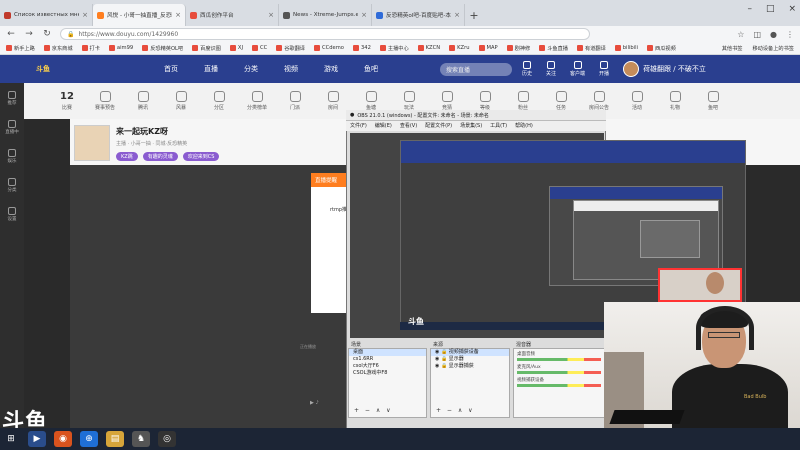 This screenshot has height=450, width=800. I want to click on maximize-icon: □, so click(770, 9).